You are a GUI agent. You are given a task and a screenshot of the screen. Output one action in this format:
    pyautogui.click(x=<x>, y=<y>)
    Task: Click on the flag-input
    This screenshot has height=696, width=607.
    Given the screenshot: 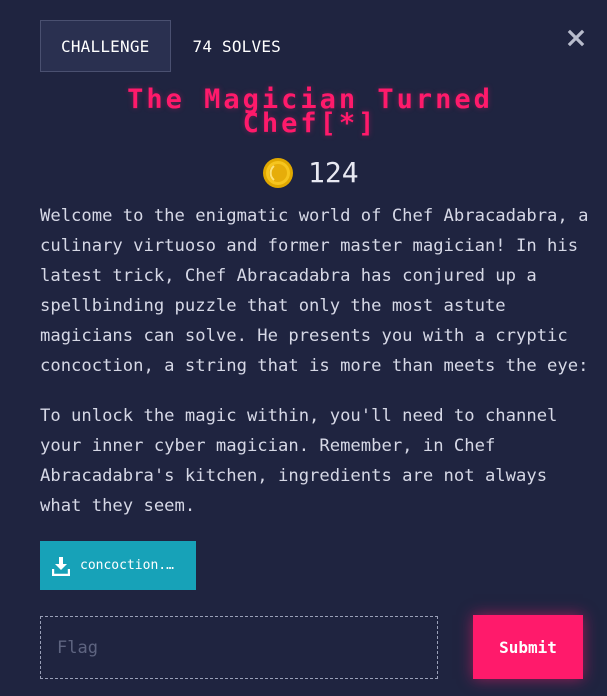 What is the action you would take?
    pyautogui.click(x=239, y=647)
    